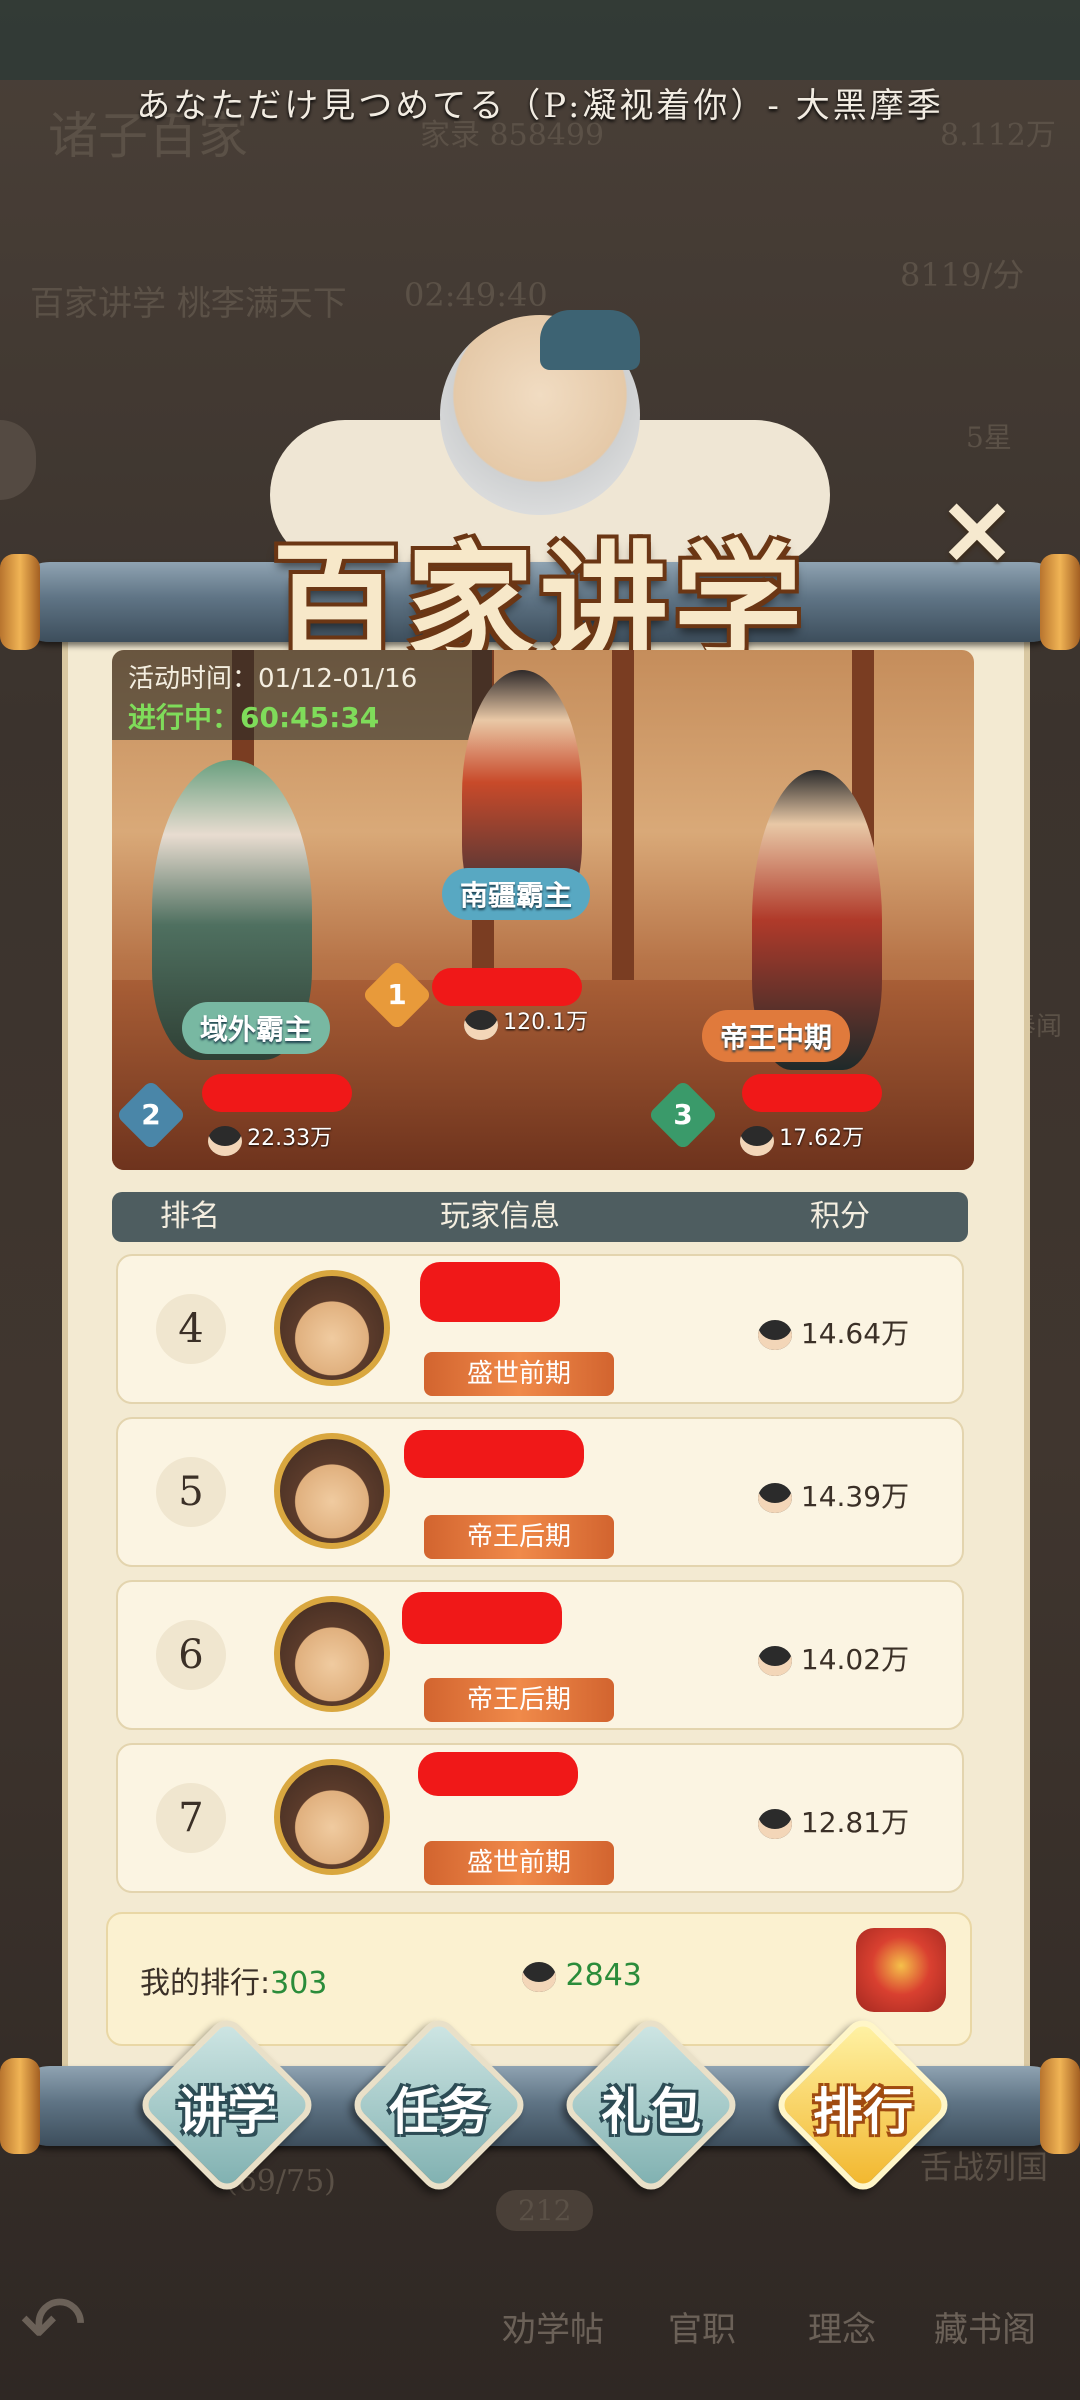  Describe the element at coordinates (702, 2330) in the screenshot. I see `bg-nav-item: 官职` at that location.